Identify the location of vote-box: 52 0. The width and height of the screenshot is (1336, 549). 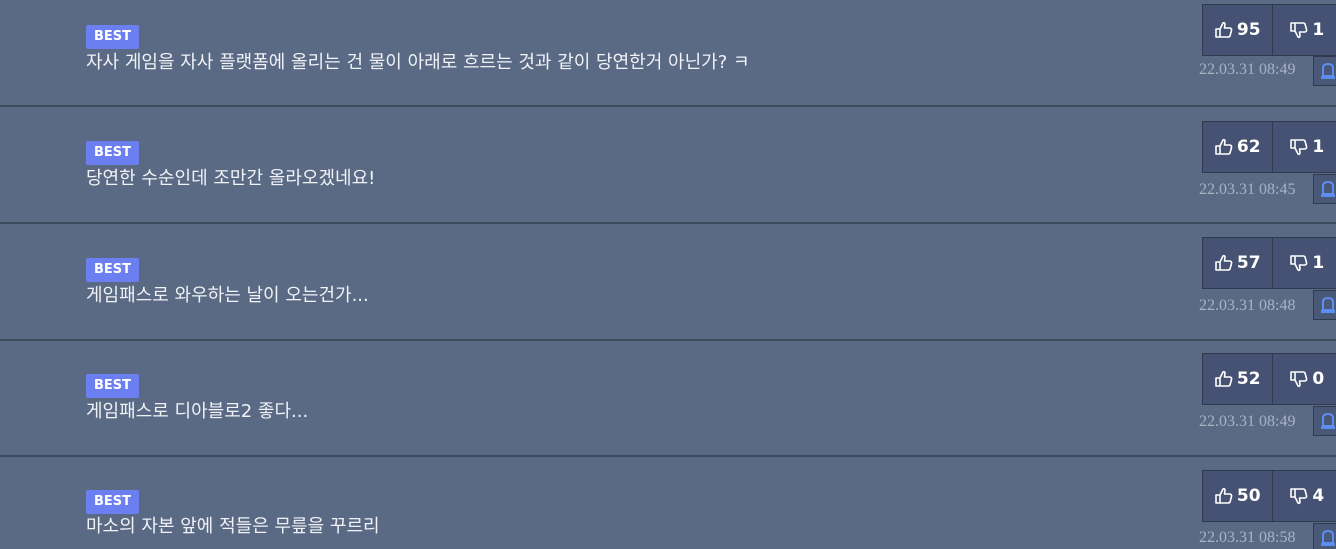
(1269, 379).